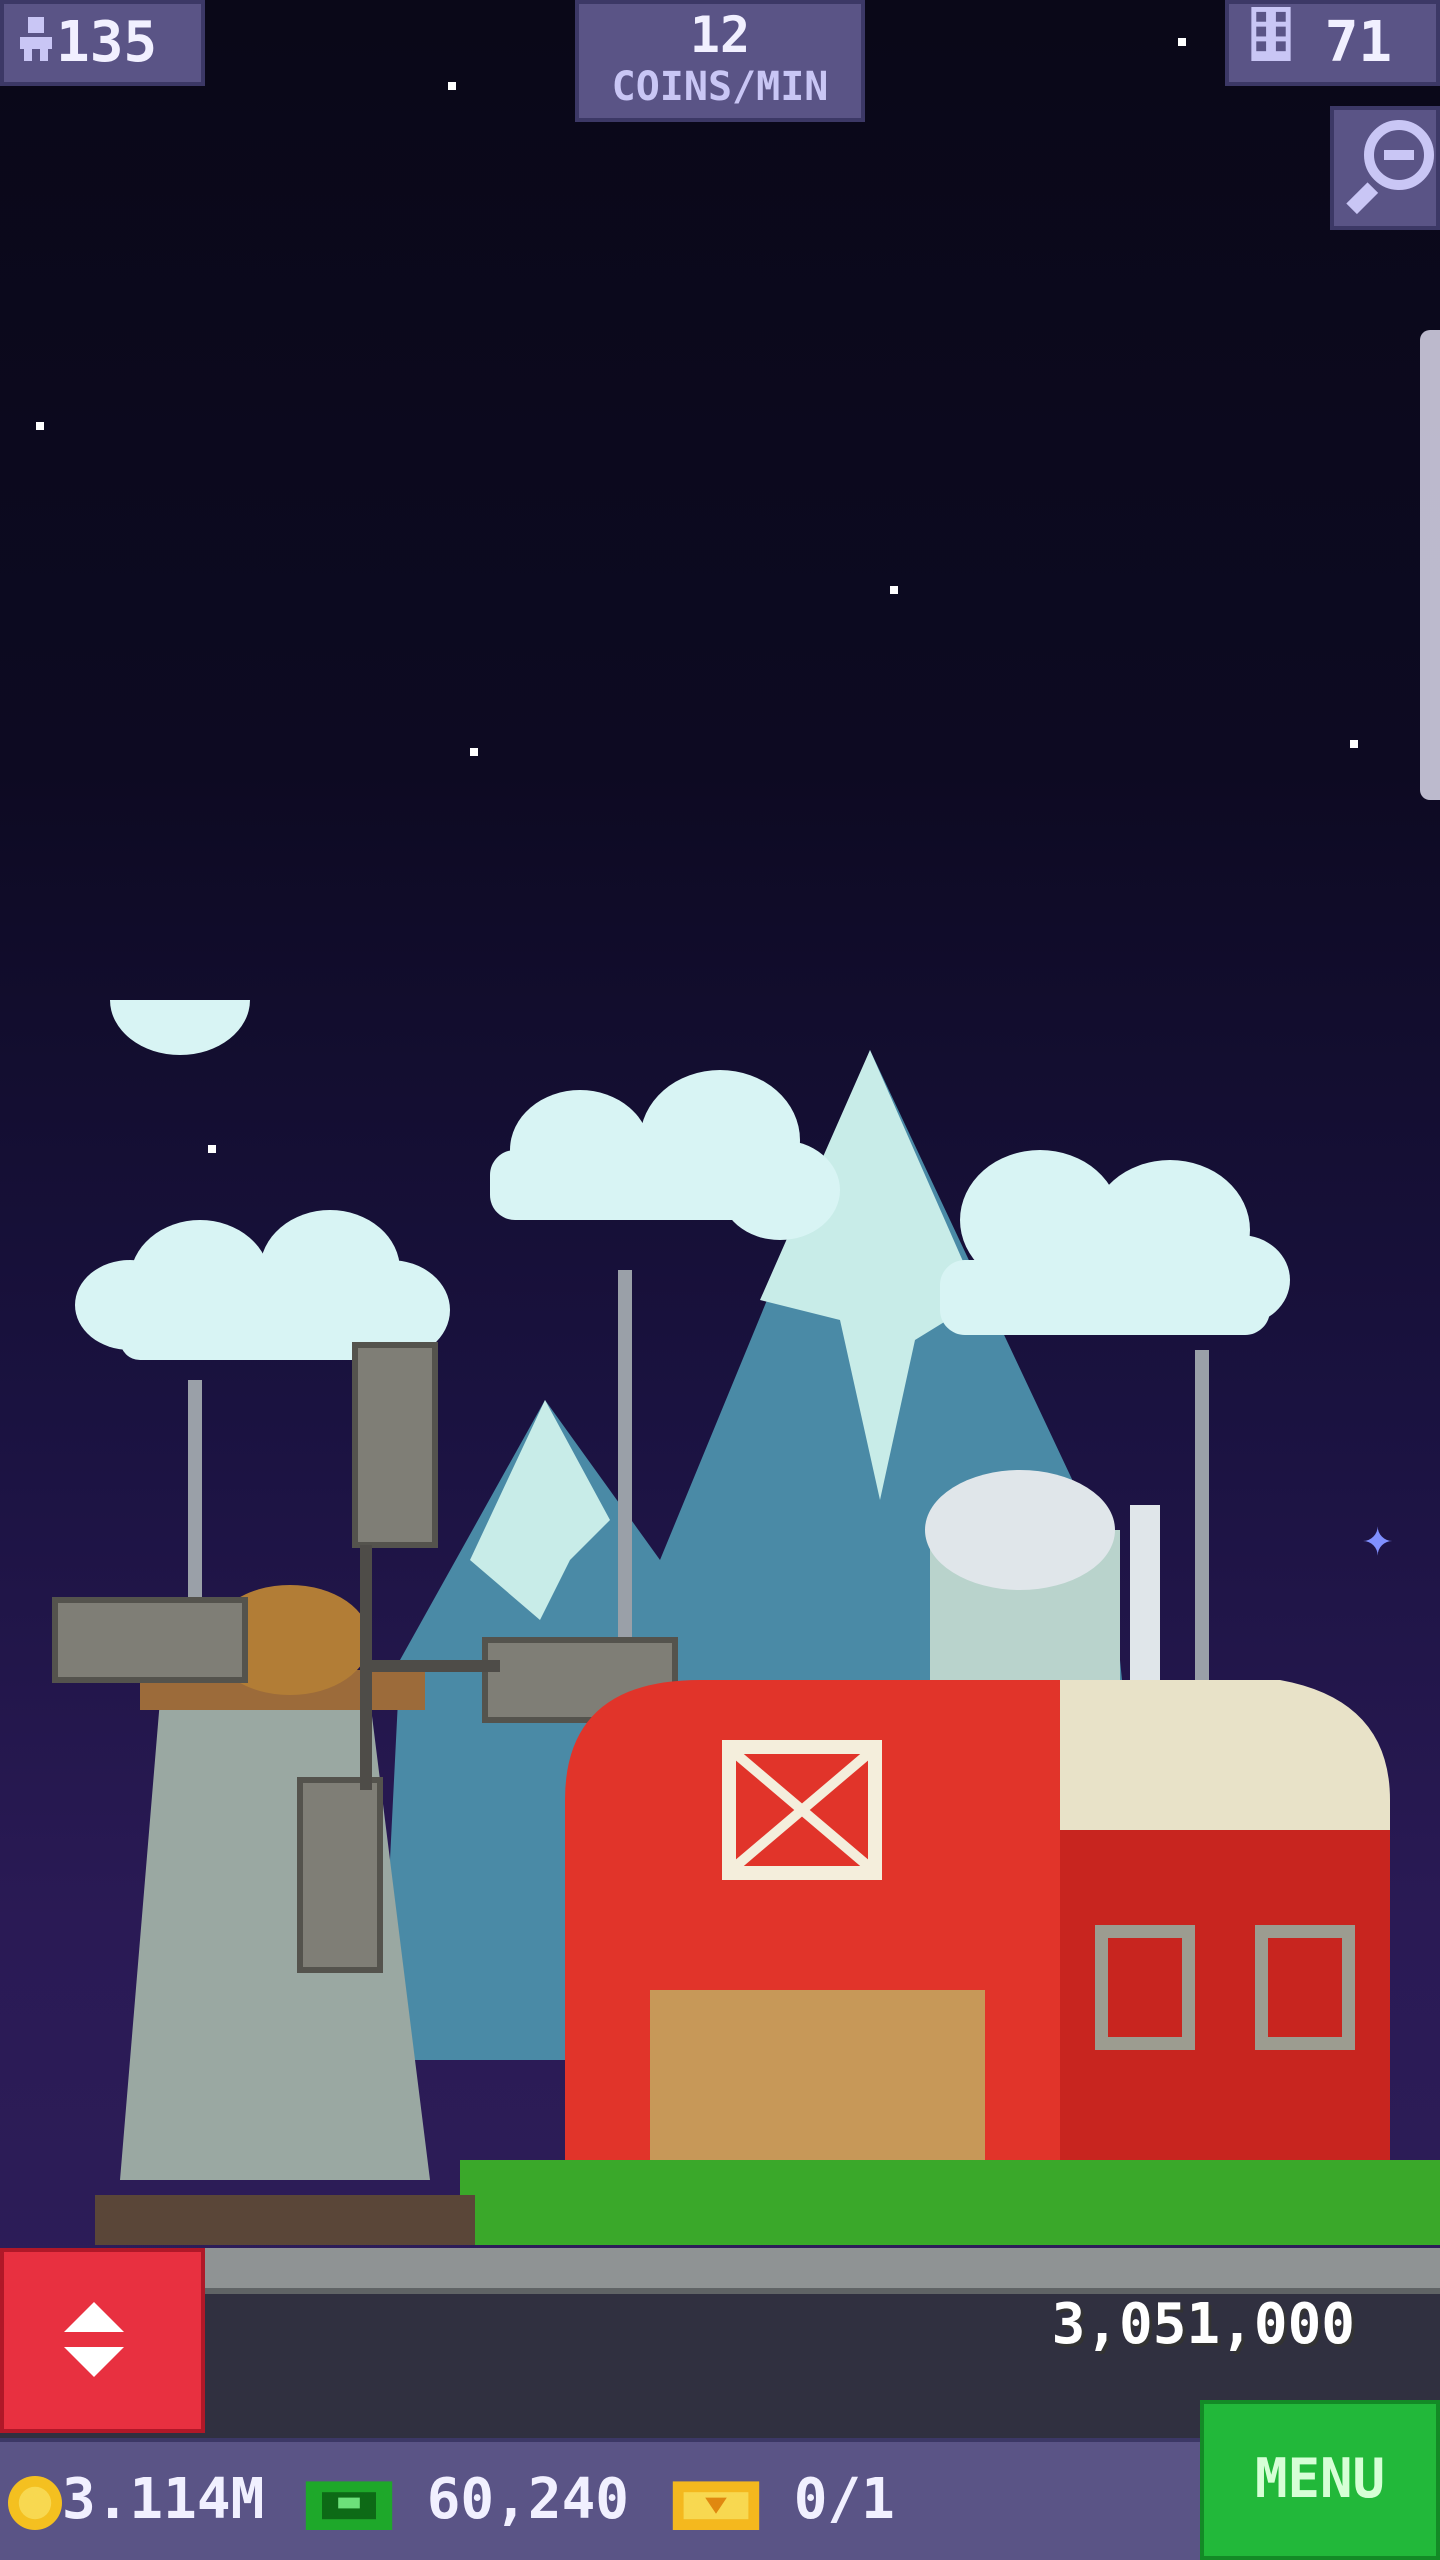  I want to click on barn-door, so click(817, 2085).